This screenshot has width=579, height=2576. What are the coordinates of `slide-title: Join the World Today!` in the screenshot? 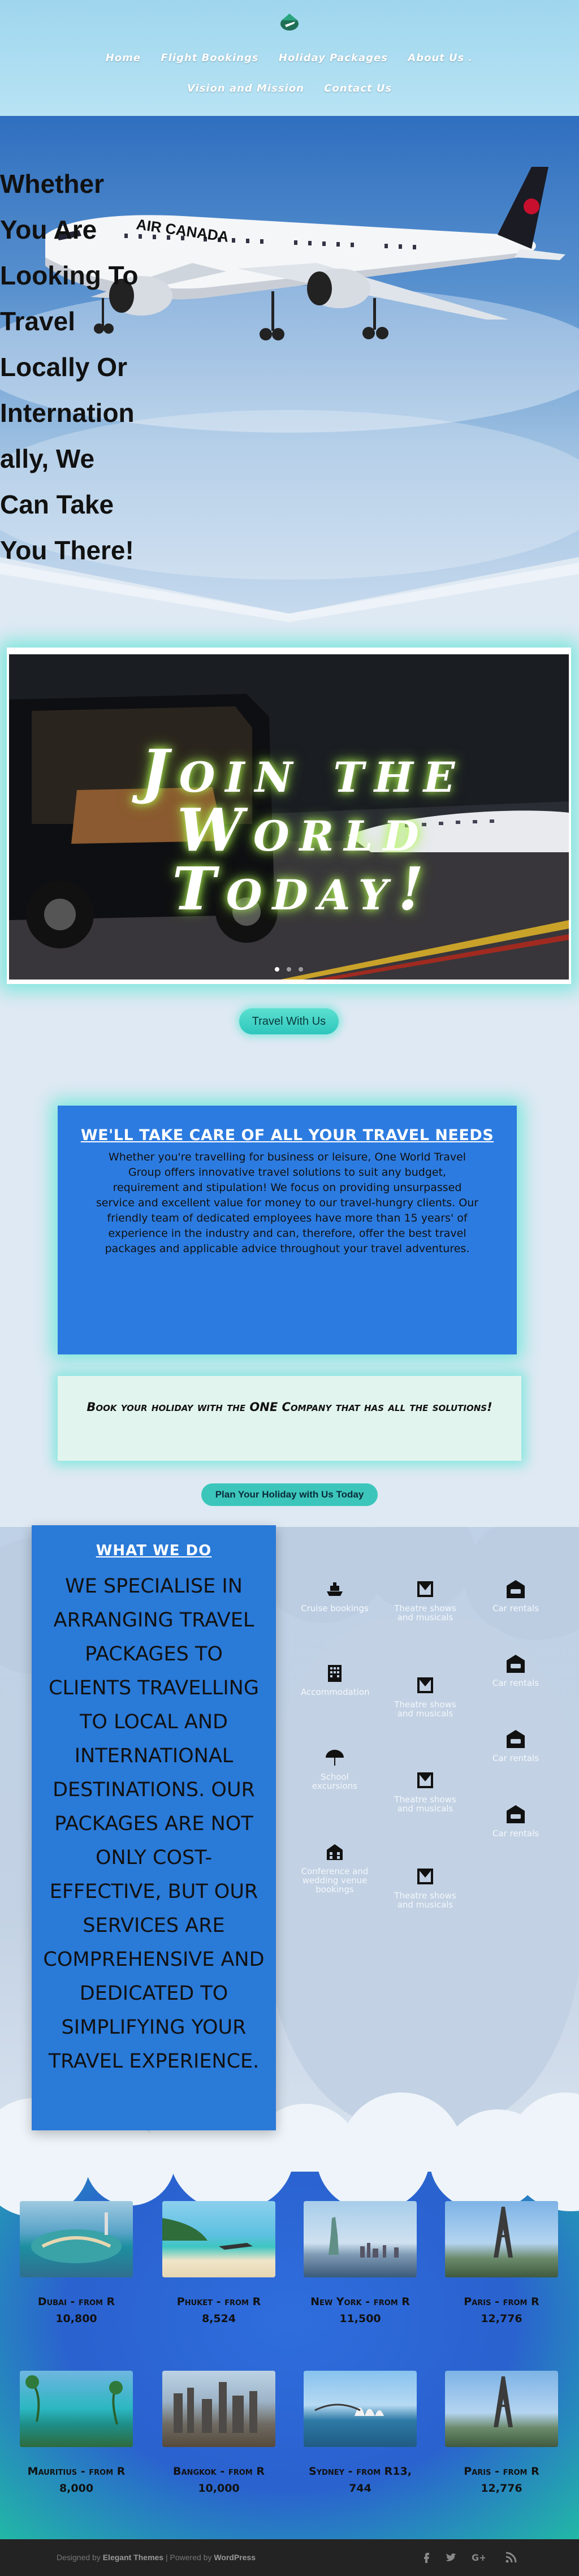 It's located at (303, 830).